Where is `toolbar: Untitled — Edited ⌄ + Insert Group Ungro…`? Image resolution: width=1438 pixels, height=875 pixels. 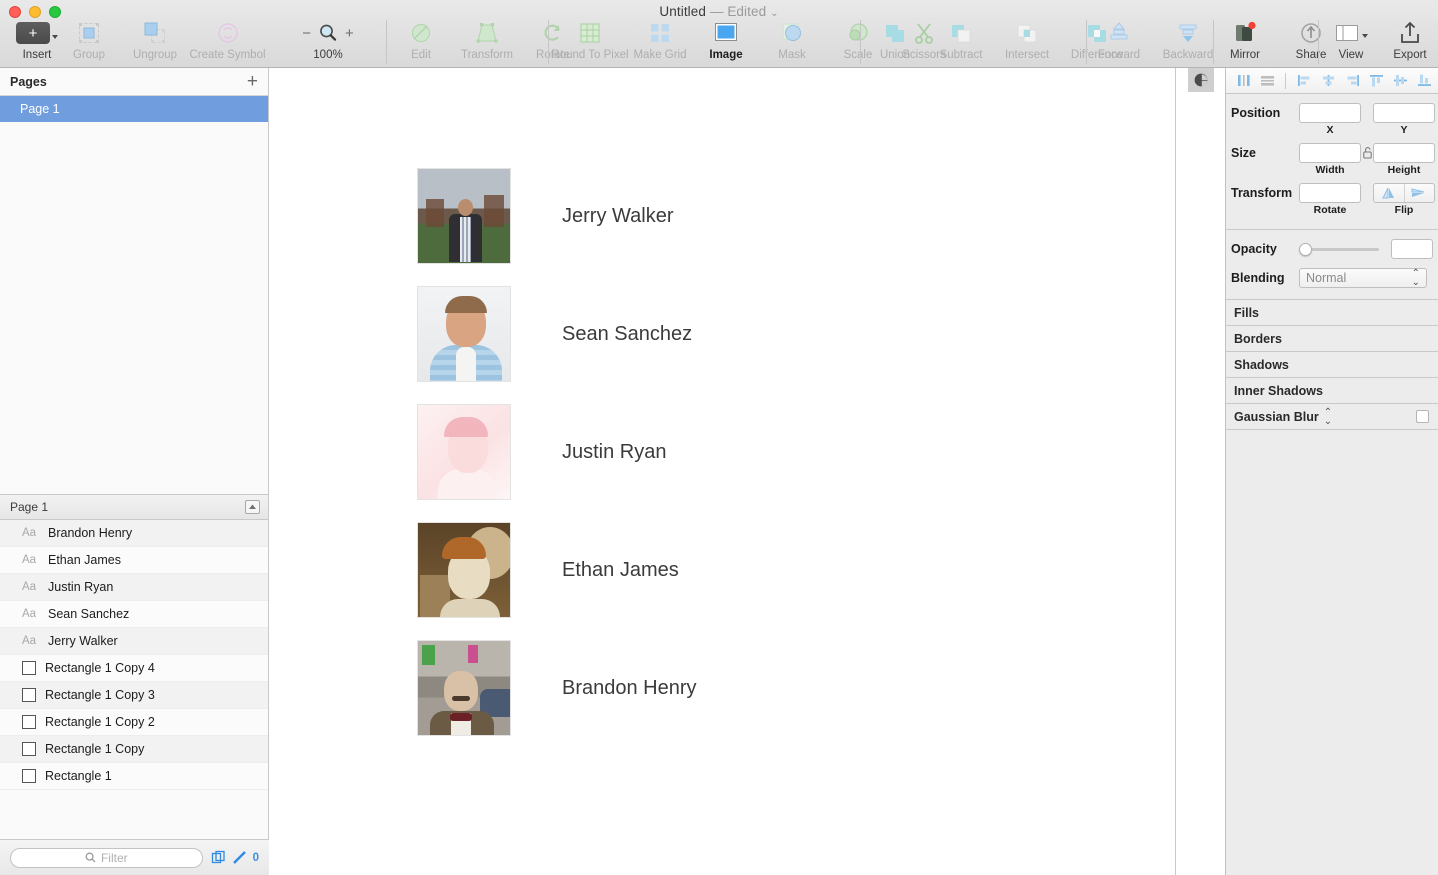
toolbar: Untitled — Edited ⌄ + Insert Group Ungro… is located at coordinates (719, 34).